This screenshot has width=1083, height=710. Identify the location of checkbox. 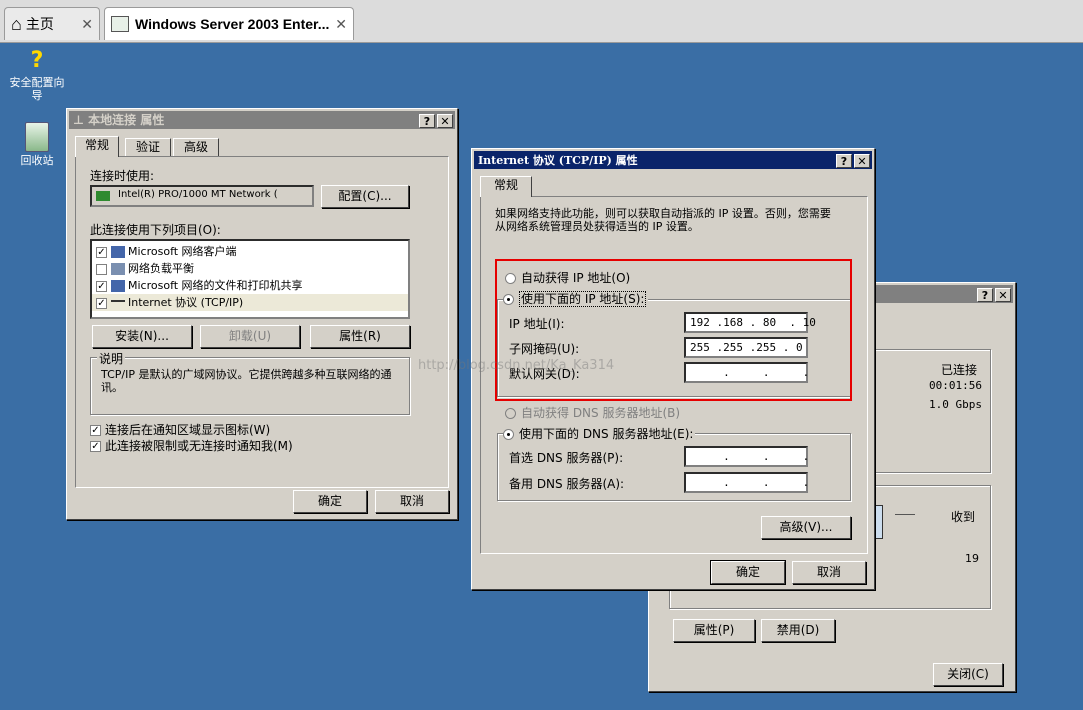
(101, 269).